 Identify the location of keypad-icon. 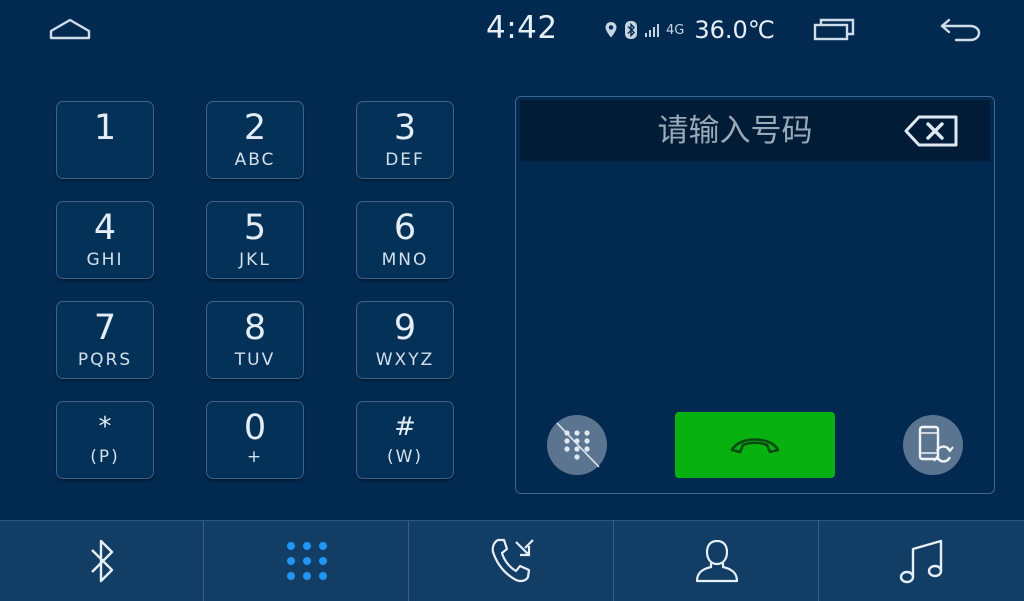
(306, 561).